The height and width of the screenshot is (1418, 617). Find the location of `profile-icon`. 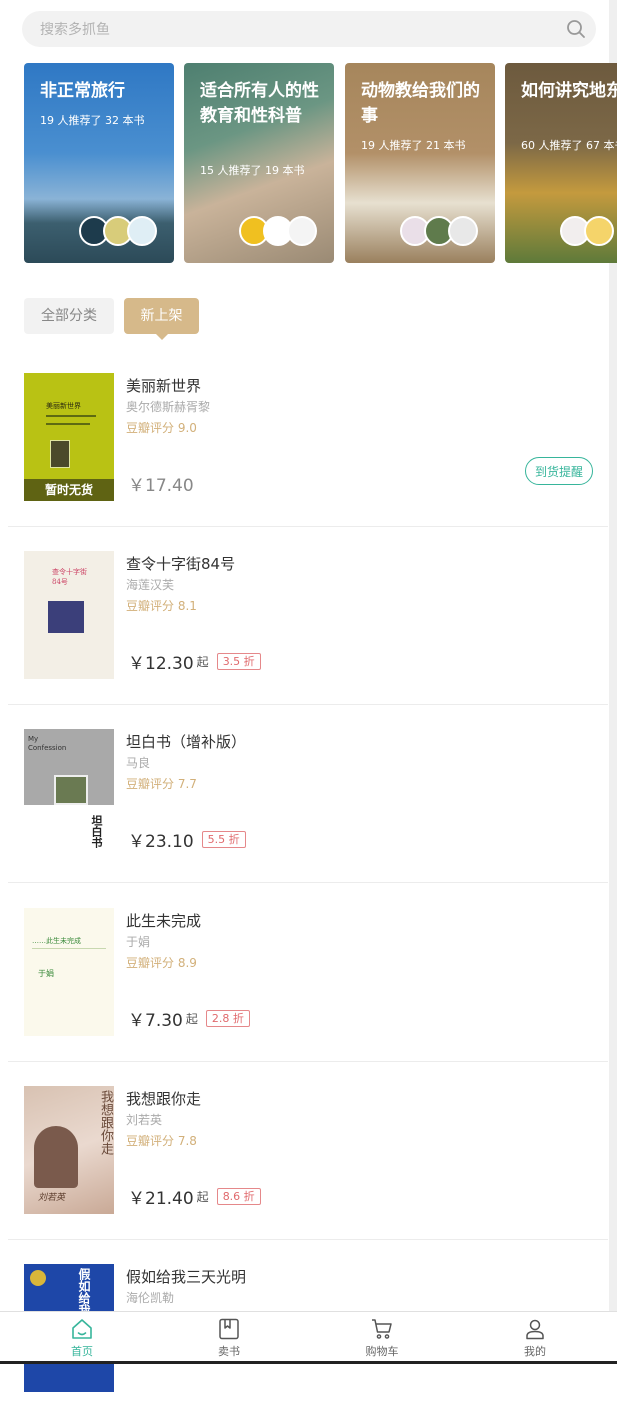

profile-icon is located at coordinates (535, 1329).